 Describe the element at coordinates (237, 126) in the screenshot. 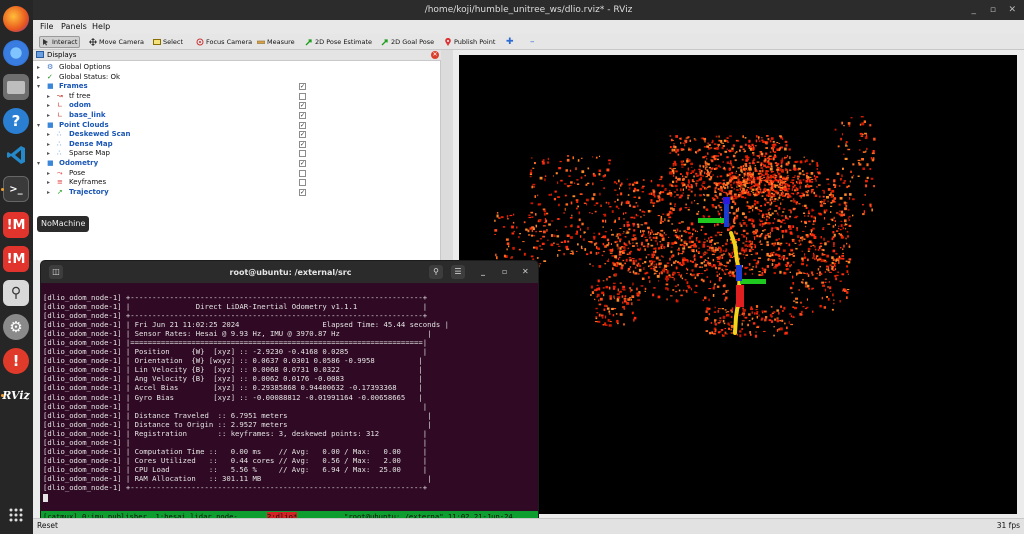

I see `display-item: ▾ ■ Point Clouds ✓` at that location.